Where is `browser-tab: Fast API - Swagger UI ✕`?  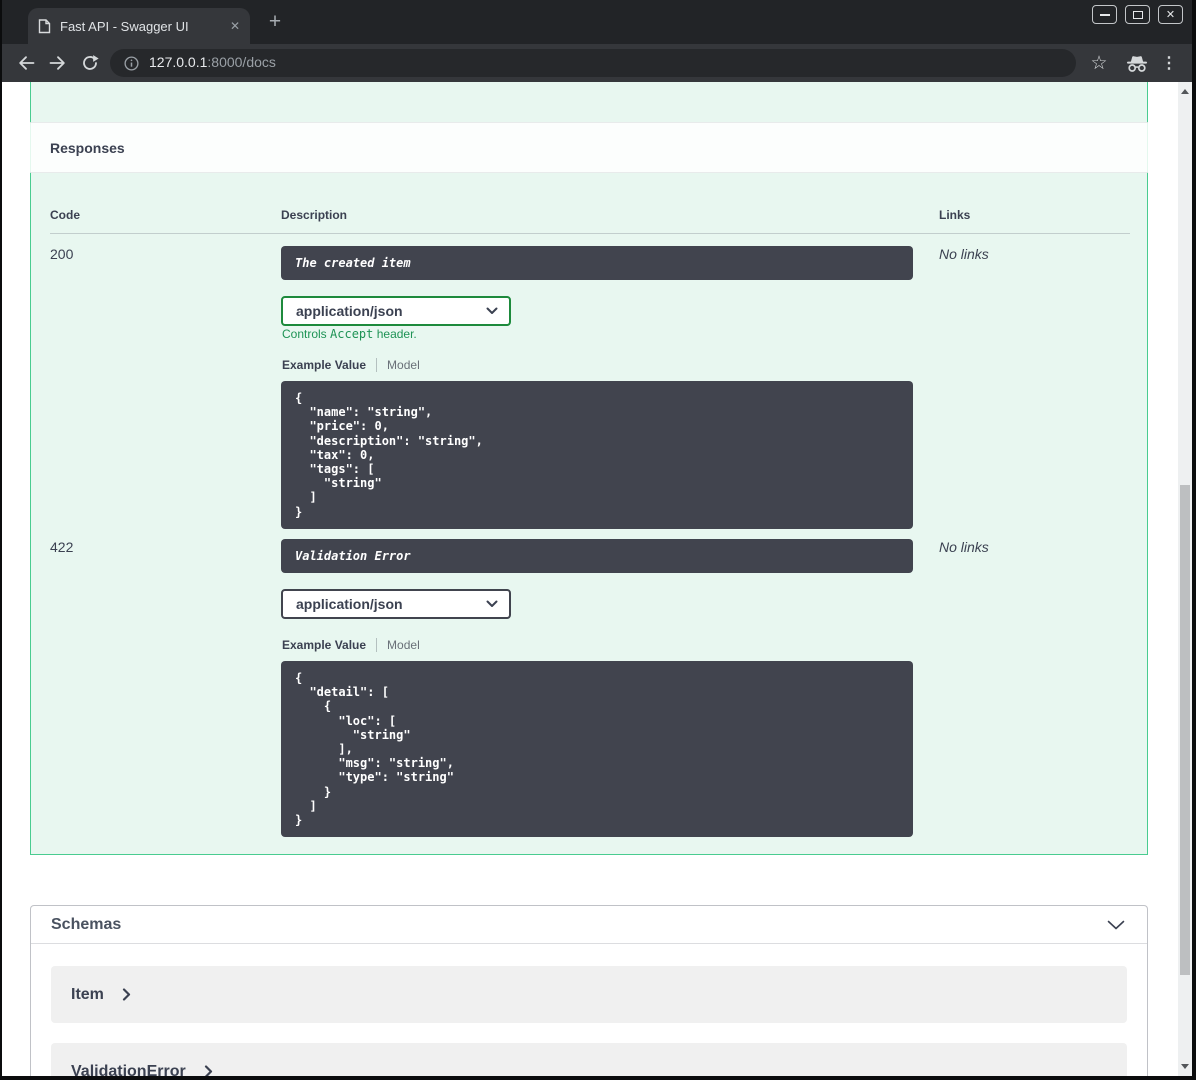 browser-tab: Fast API - Swagger UI ✕ is located at coordinates (139, 26).